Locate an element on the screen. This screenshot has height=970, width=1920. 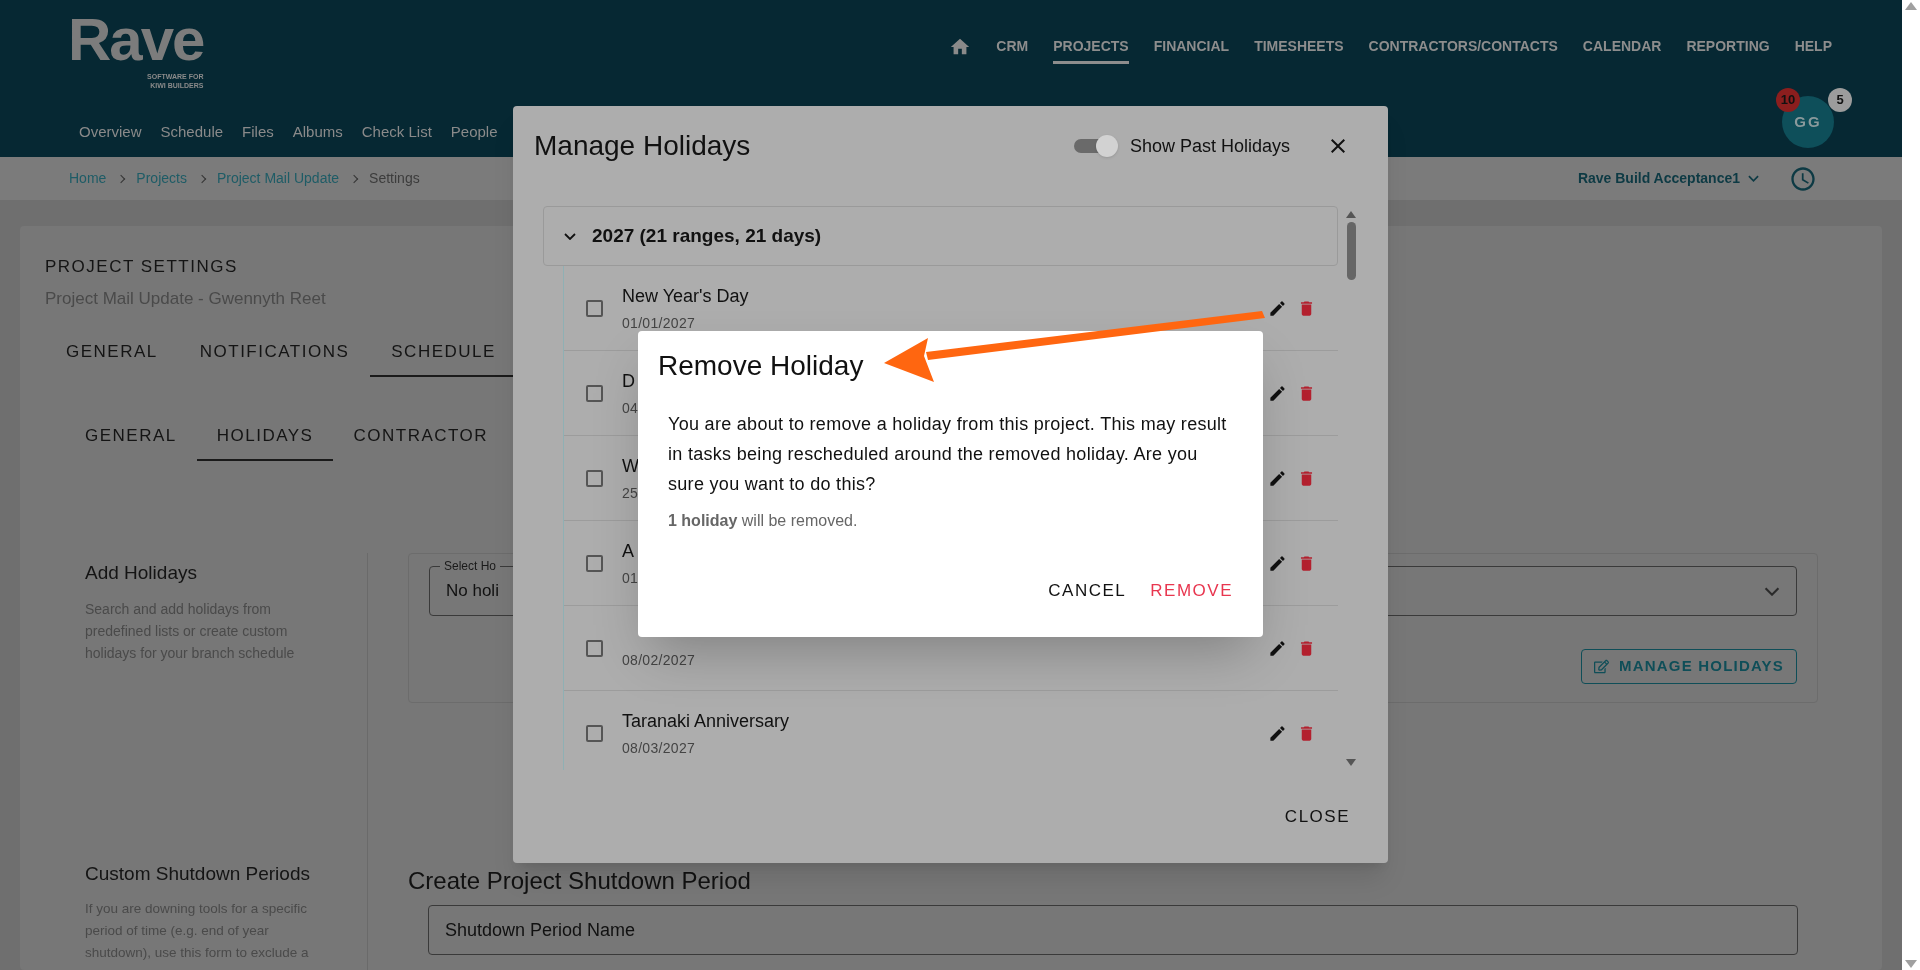
subnav-link: Check List is located at coordinates (396, 132).